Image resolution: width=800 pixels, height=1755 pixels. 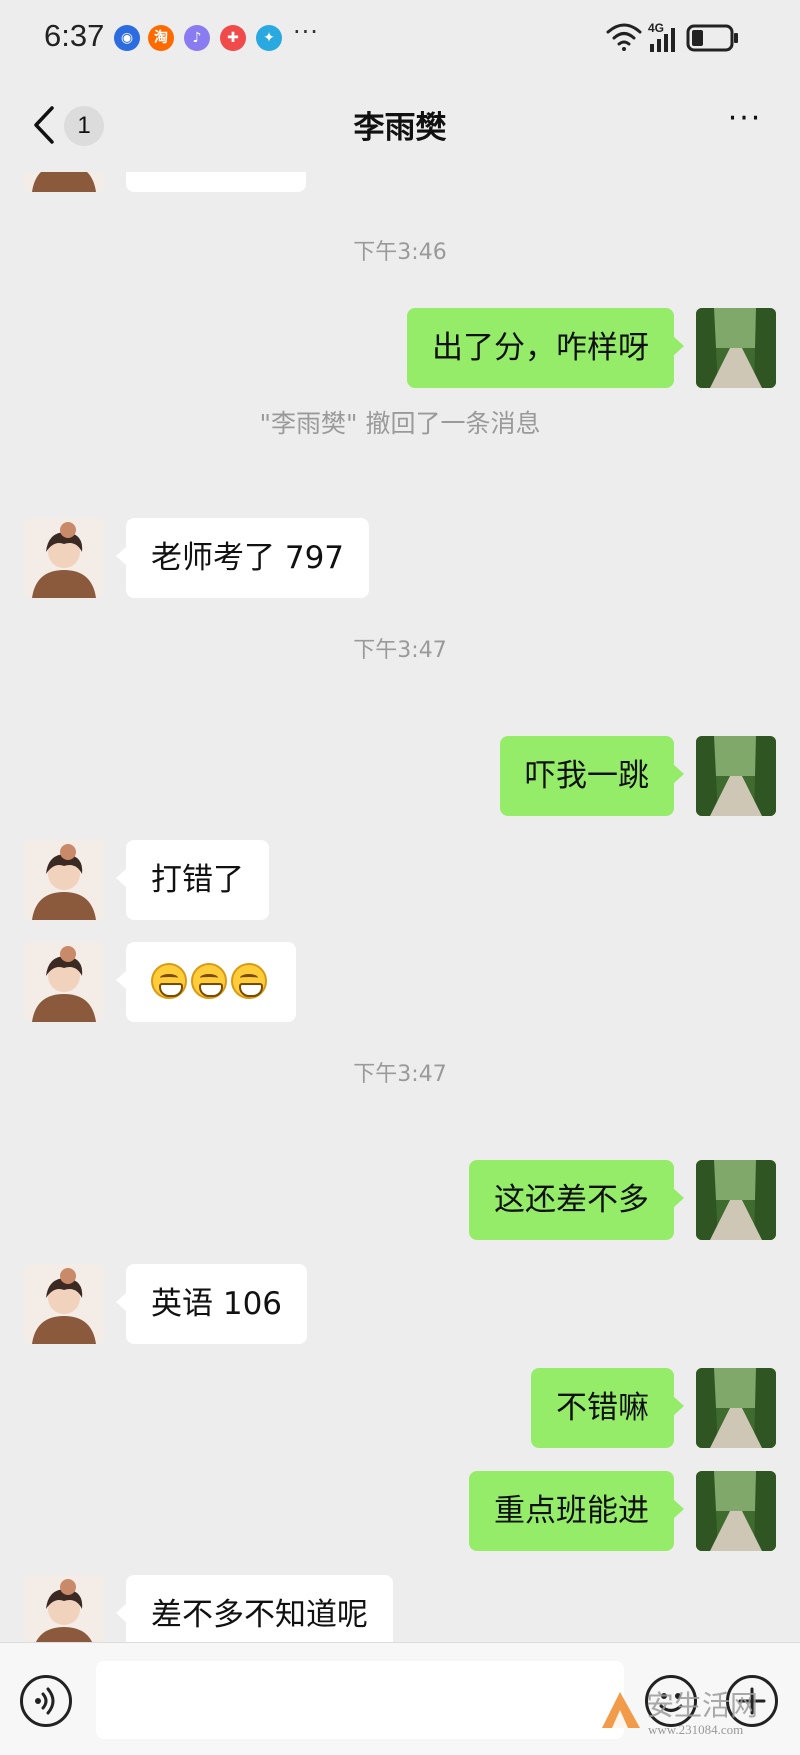 What do you see at coordinates (592, 776) in the screenshot?
I see `outgoing-message: 吓我一跳` at bounding box center [592, 776].